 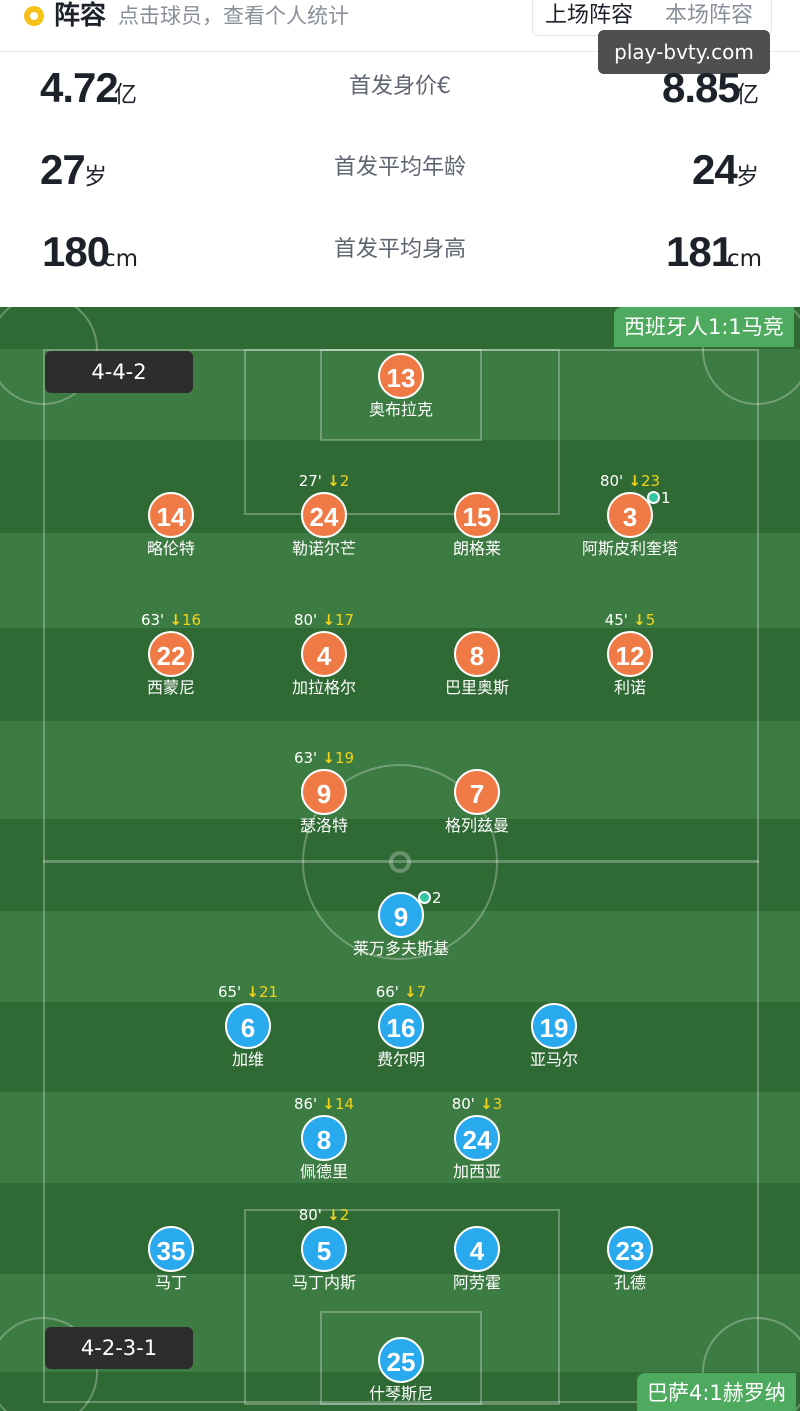 What do you see at coordinates (229, 992) in the screenshot?
I see `sub-minute: 65'` at bounding box center [229, 992].